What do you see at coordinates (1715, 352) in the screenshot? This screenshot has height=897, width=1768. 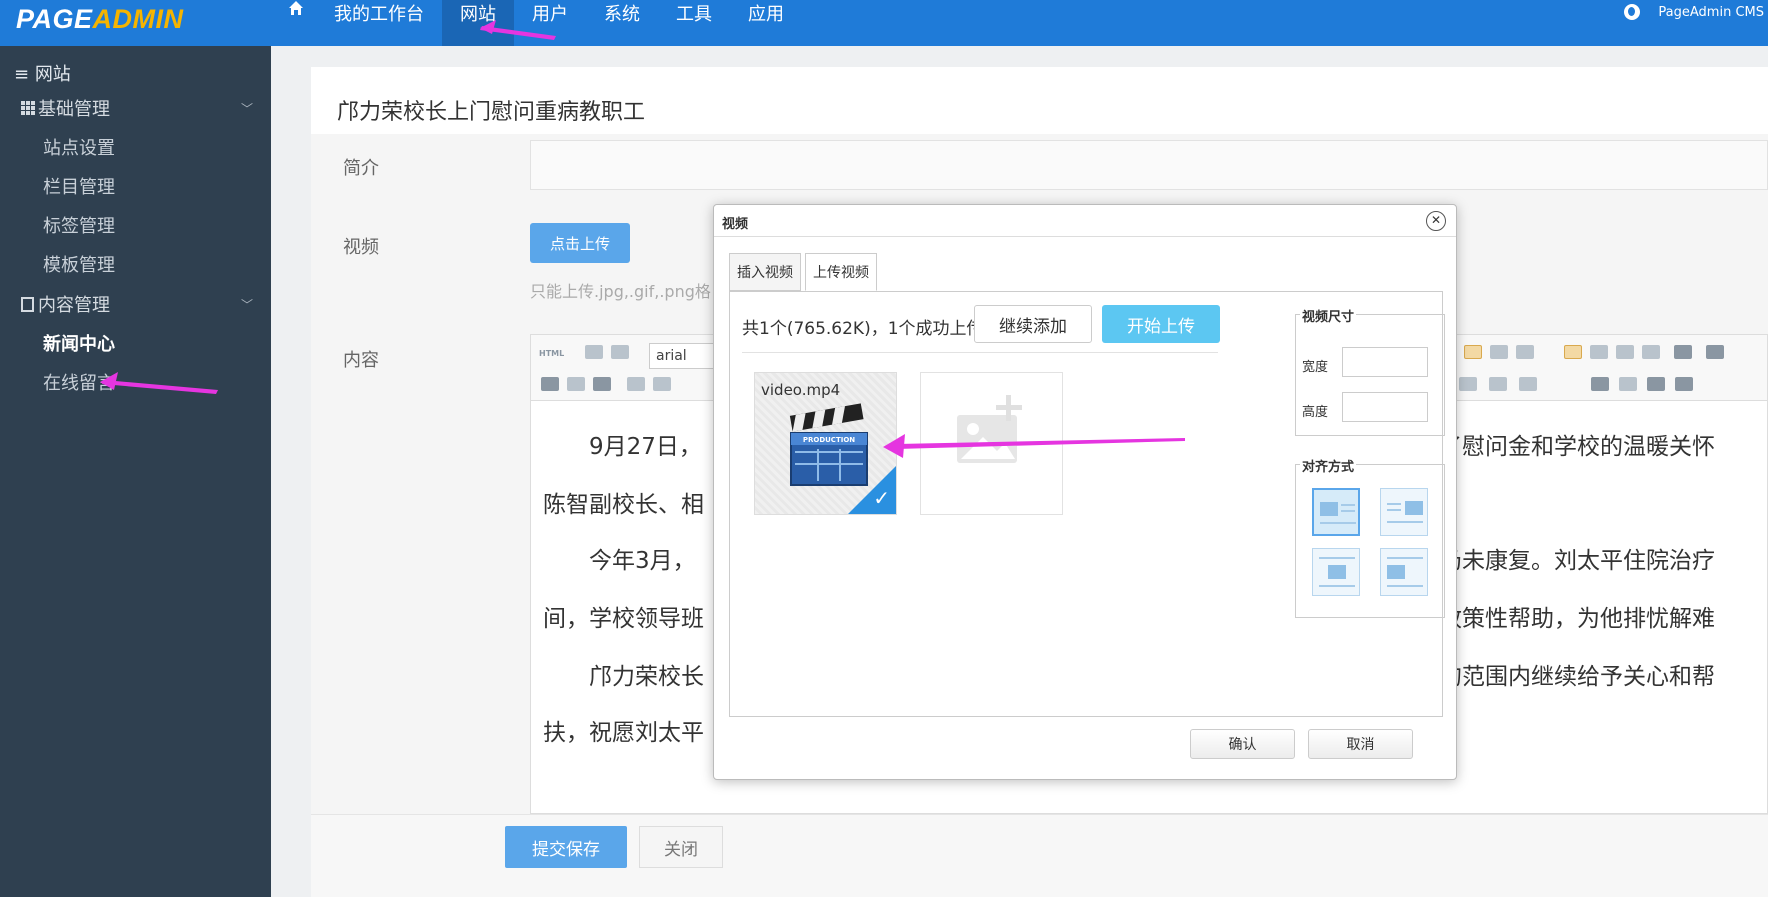 I see `font-size-down-icon` at bounding box center [1715, 352].